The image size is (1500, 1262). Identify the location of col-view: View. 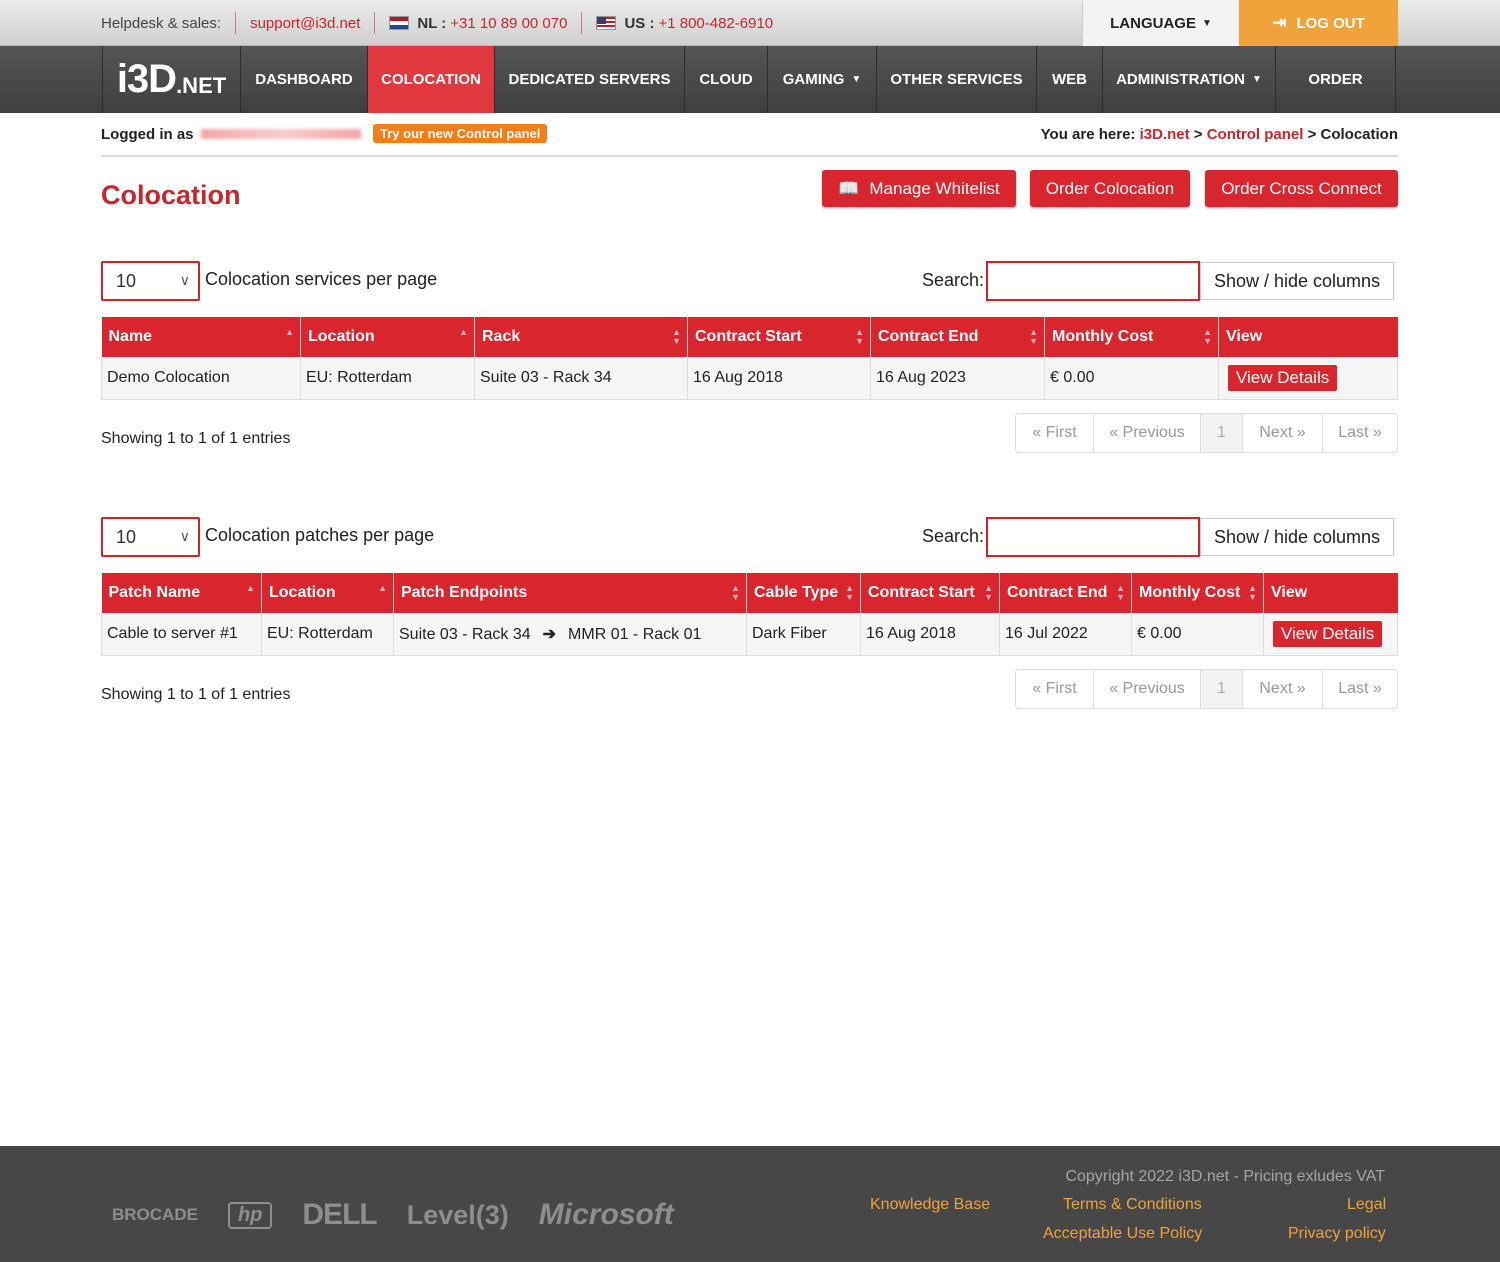
(1330, 593).